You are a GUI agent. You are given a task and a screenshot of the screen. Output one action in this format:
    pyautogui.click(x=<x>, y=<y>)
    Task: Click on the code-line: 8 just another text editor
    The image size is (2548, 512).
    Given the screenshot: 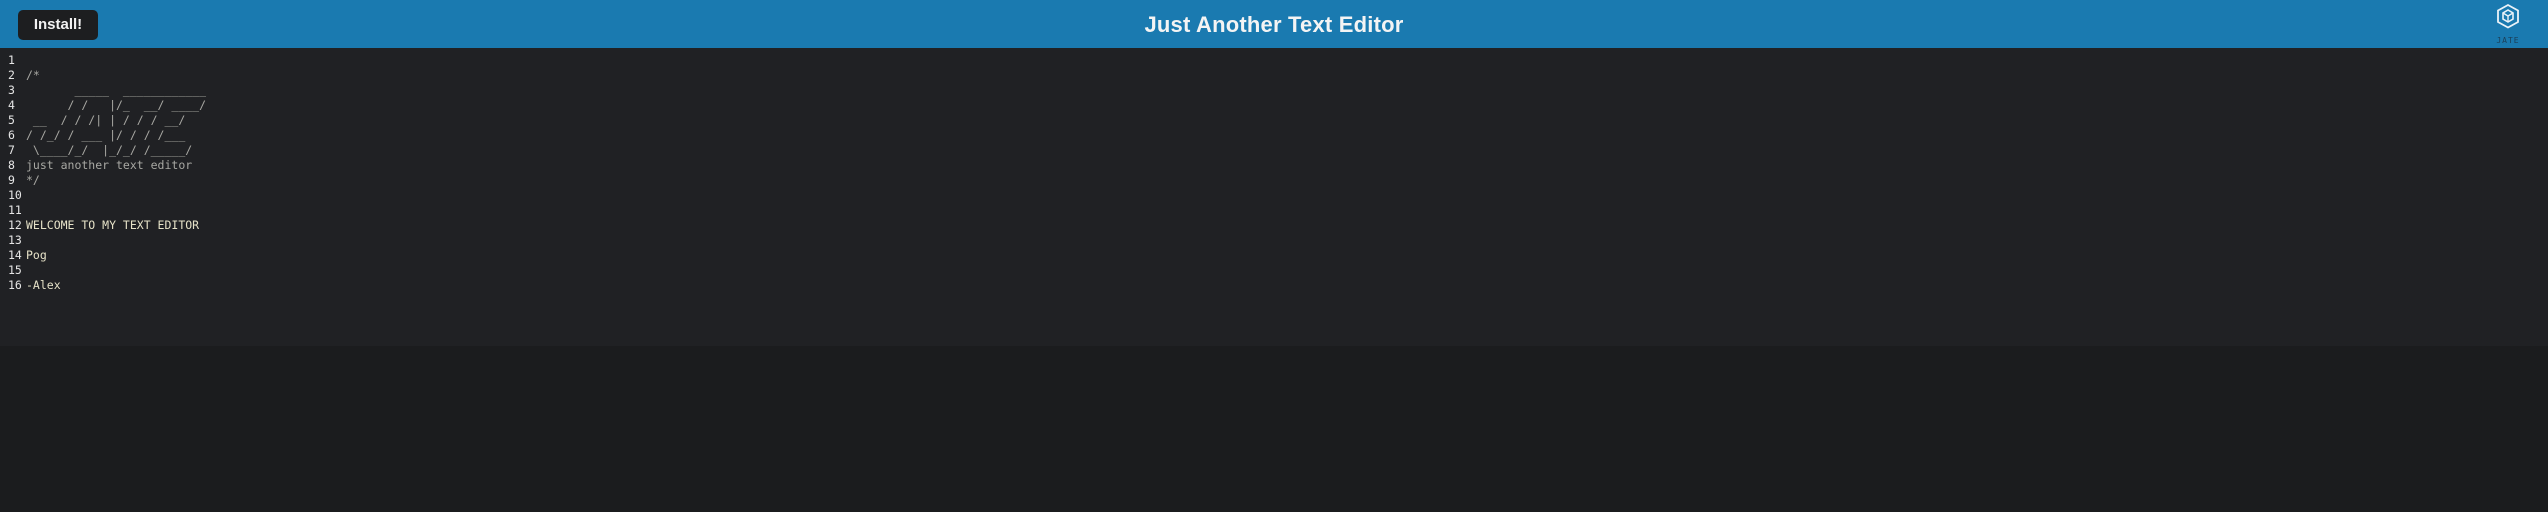 What is the action you would take?
    pyautogui.click(x=103, y=165)
    